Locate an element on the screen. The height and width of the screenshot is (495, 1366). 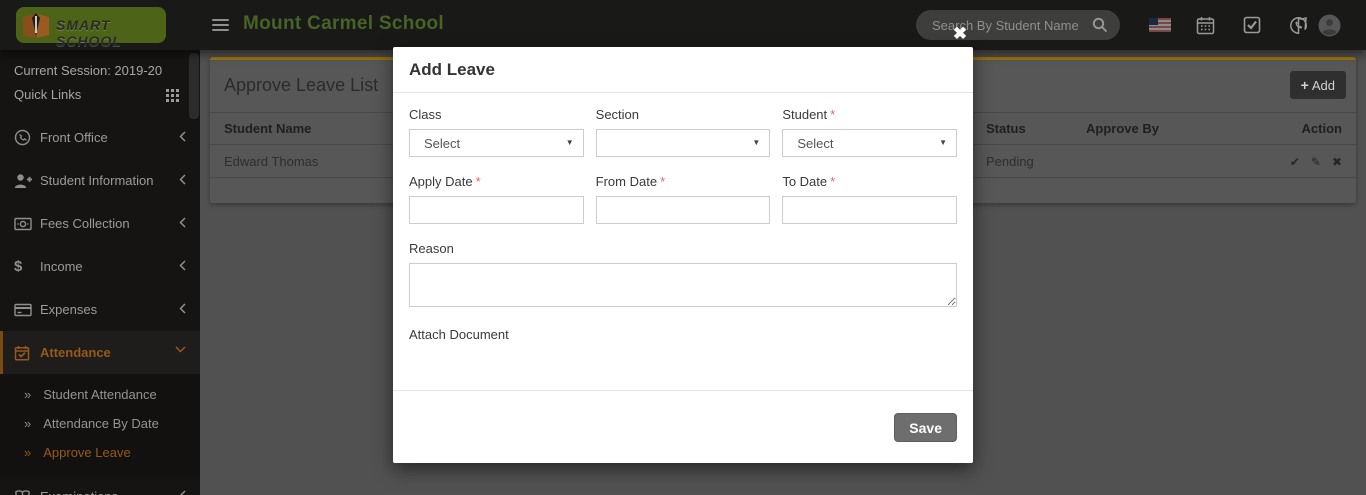
submenu-item-label: Attendance By Date is located at coordinates (101, 423).